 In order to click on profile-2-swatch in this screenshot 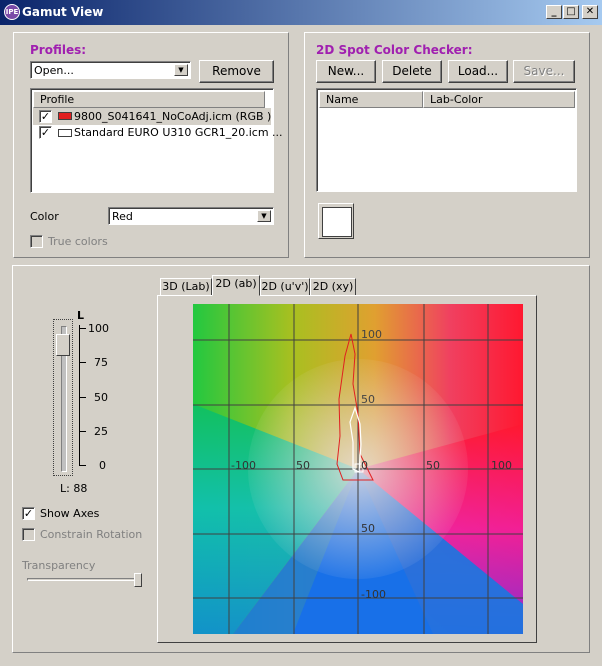, I will do `click(65, 133)`.